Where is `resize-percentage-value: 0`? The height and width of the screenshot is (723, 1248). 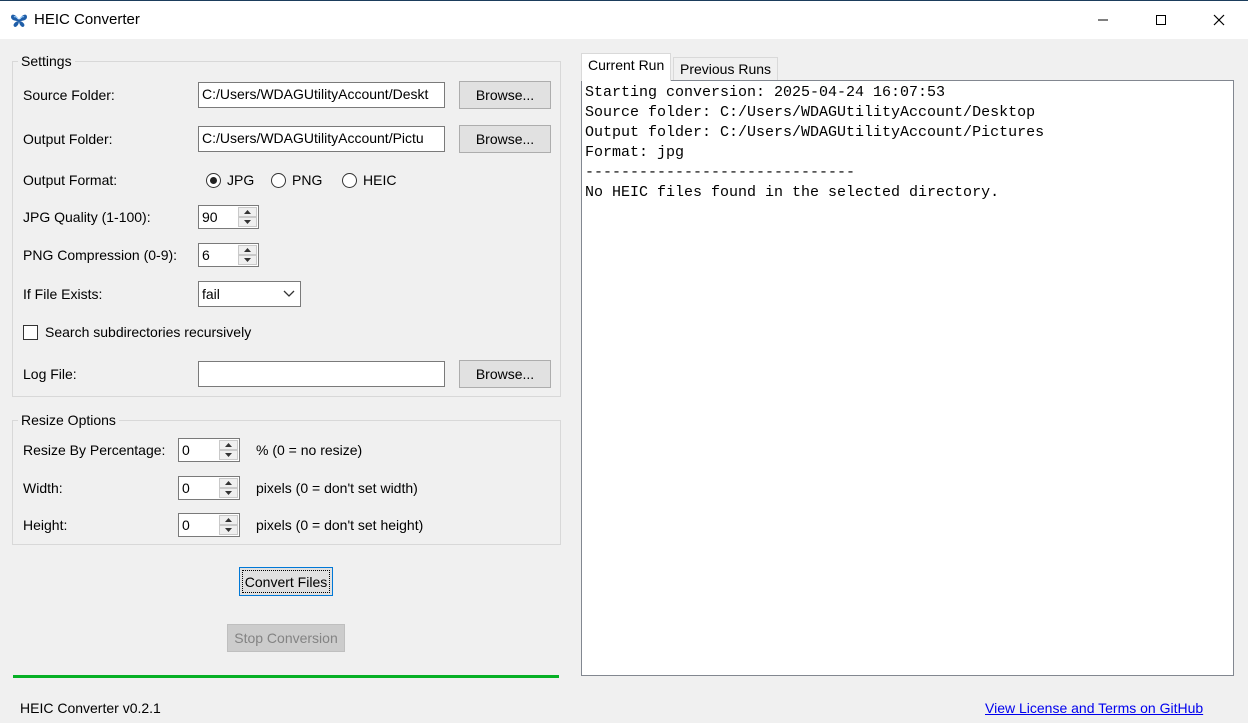
resize-percentage-value: 0 is located at coordinates (186, 450).